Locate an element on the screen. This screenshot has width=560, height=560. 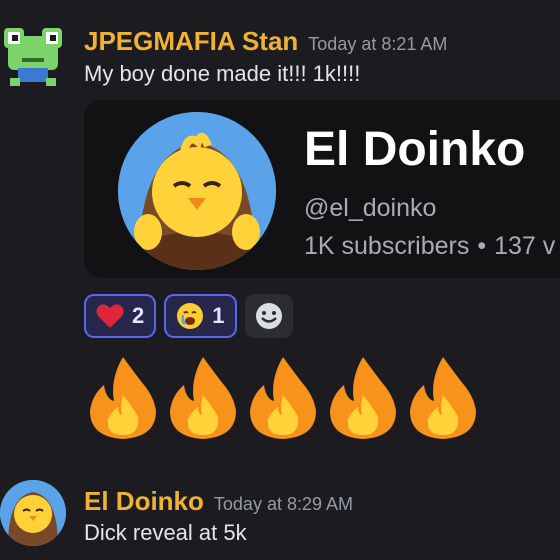
chick-monk-icon is located at coordinates (197, 191).